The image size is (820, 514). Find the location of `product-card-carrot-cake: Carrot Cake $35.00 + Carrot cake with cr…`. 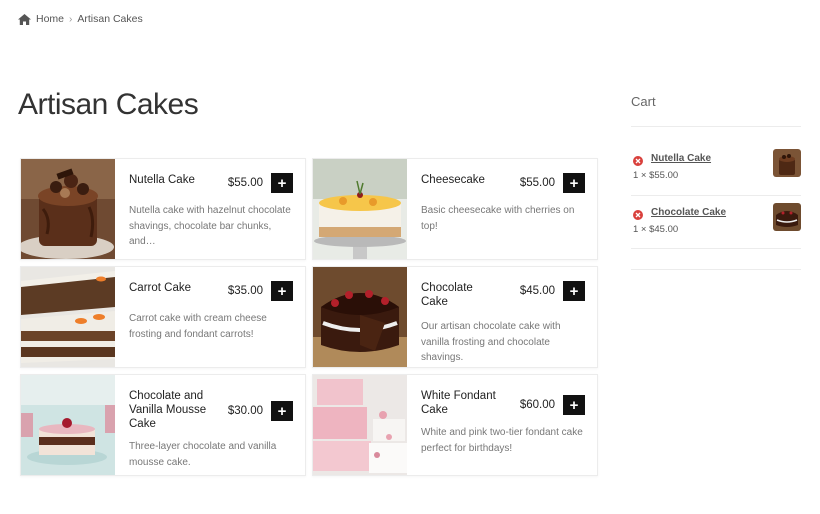

product-card-carrot-cake: Carrot Cake $35.00 + Carrot cake with cr… is located at coordinates (163, 317).